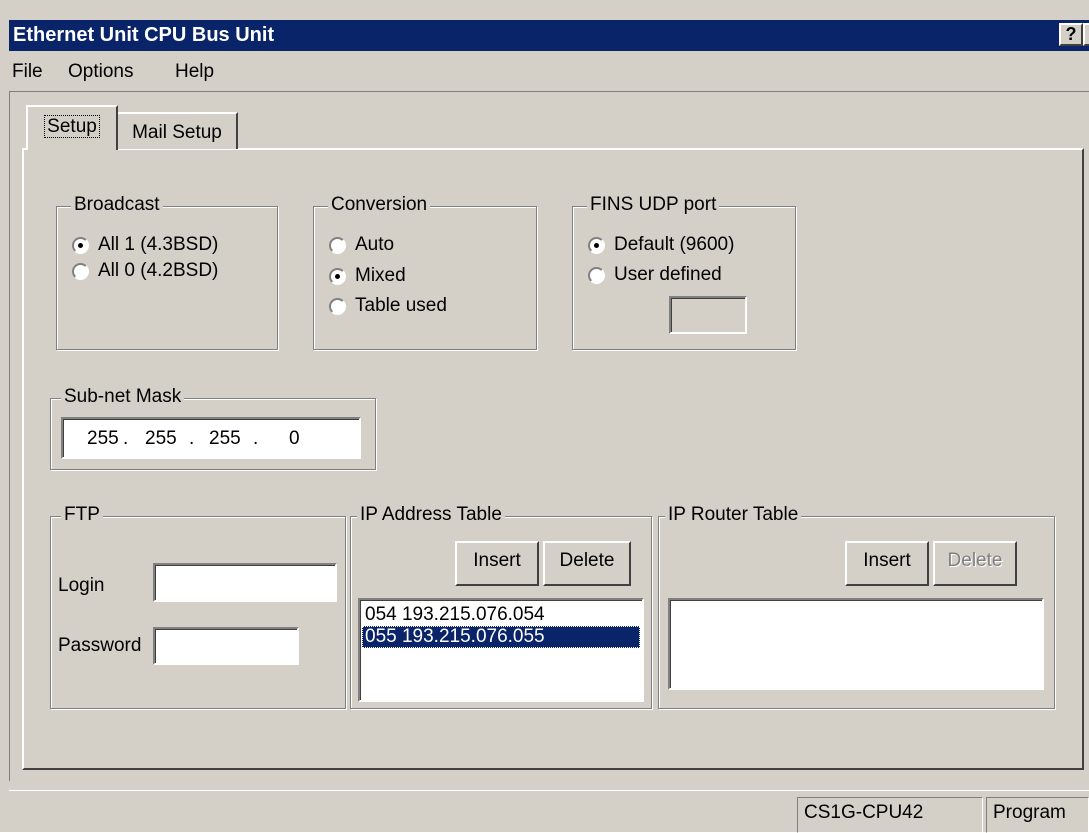 Image resolution: width=1089 pixels, height=833 pixels. What do you see at coordinates (81, 585) in the screenshot?
I see `login-label: Login` at bounding box center [81, 585].